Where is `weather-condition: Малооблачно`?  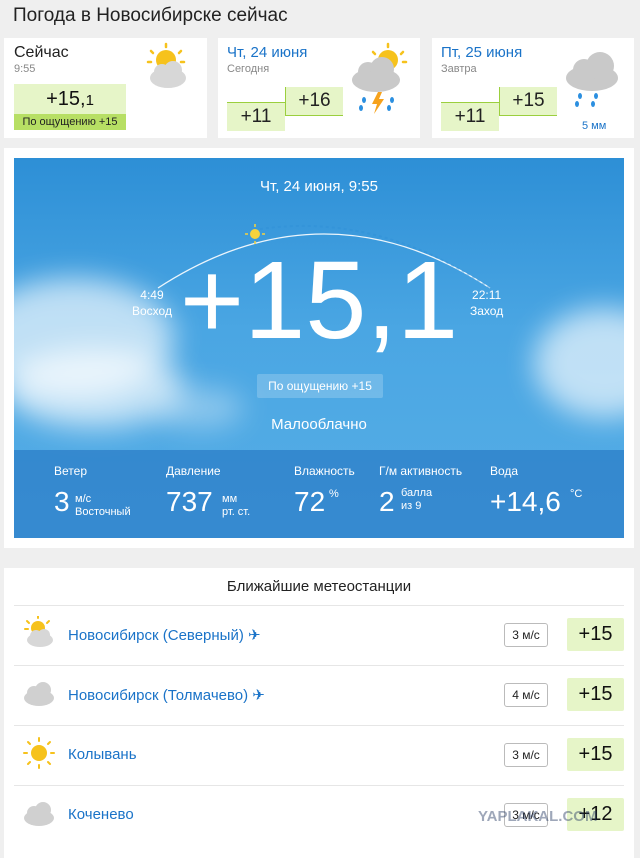 weather-condition: Малооблачно is located at coordinates (319, 424).